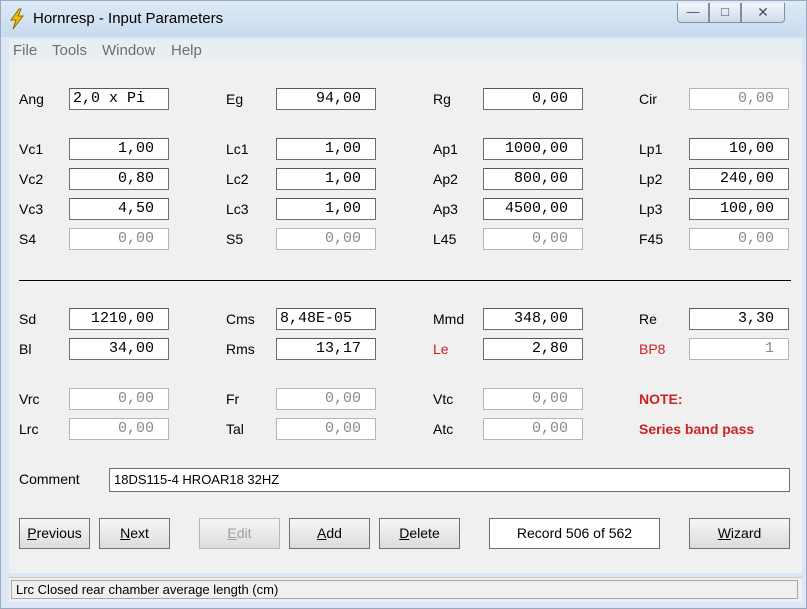 The width and height of the screenshot is (807, 609). Describe the element at coordinates (237, 149) in the screenshot. I see `label-lc1: Lc1` at that location.